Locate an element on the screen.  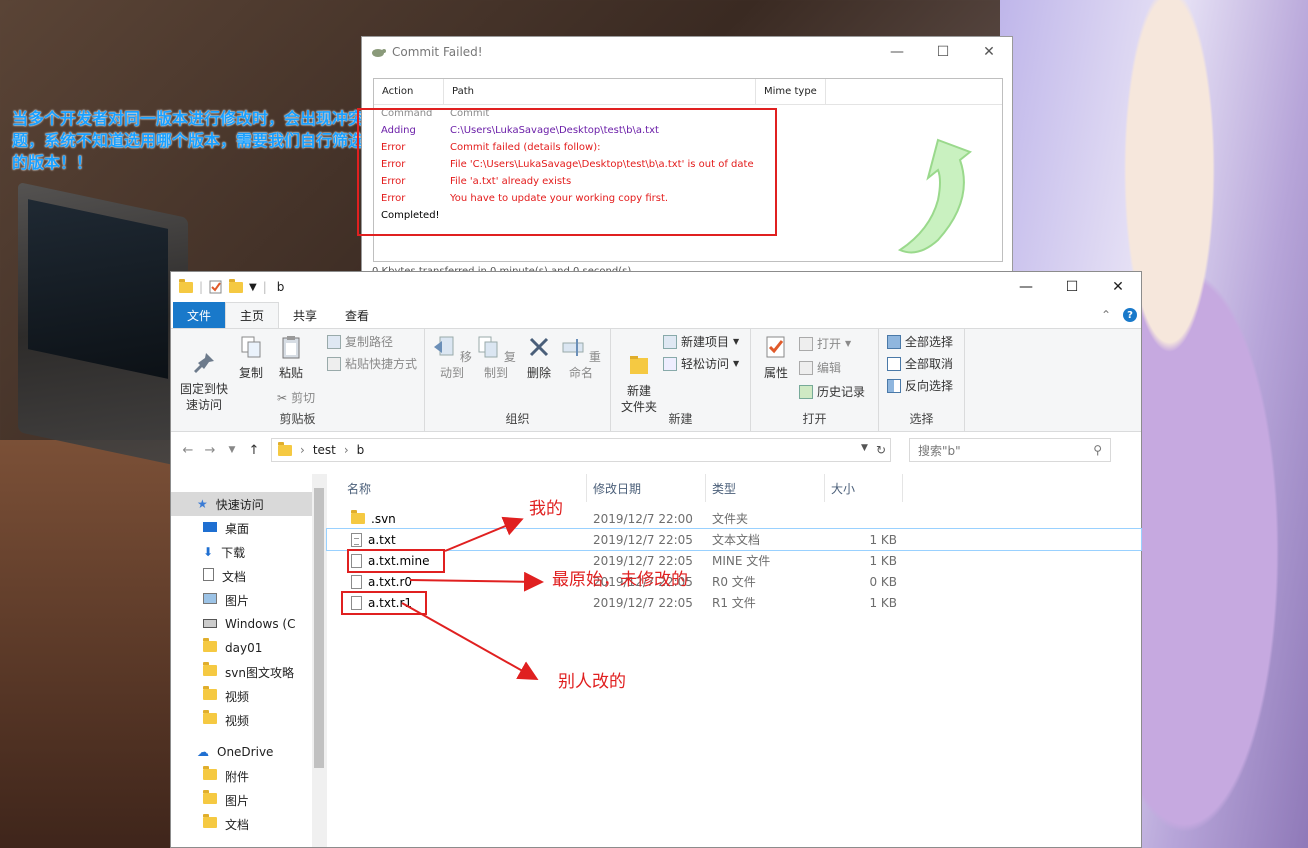
back-arrow-icon: ← is located at coordinates (188, 450).